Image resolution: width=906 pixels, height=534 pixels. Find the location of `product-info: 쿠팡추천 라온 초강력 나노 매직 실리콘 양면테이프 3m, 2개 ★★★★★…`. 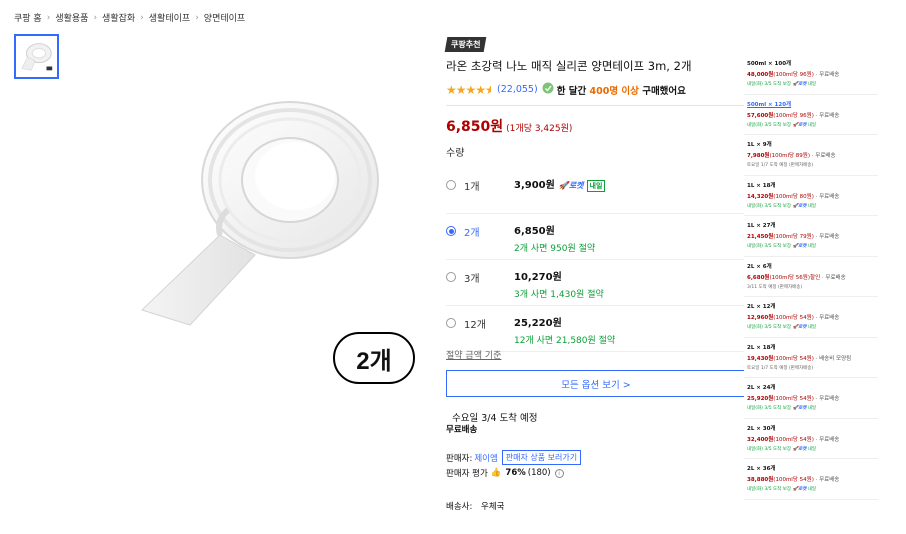

product-info: 쿠팡추천 라온 초강력 나노 매직 실리콘 양면테이프 3m, 2개 ★★★★★… is located at coordinates (595, 84).